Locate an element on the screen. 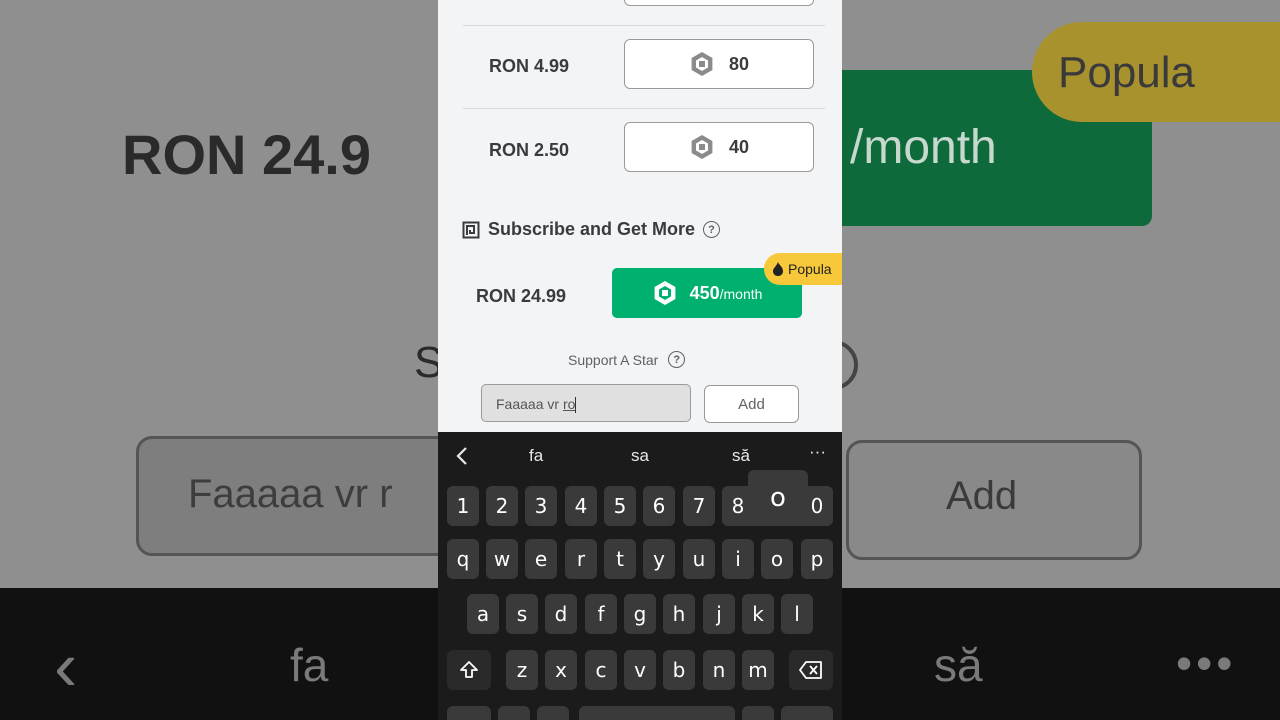  bg-add-label: Add is located at coordinates (982, 496).